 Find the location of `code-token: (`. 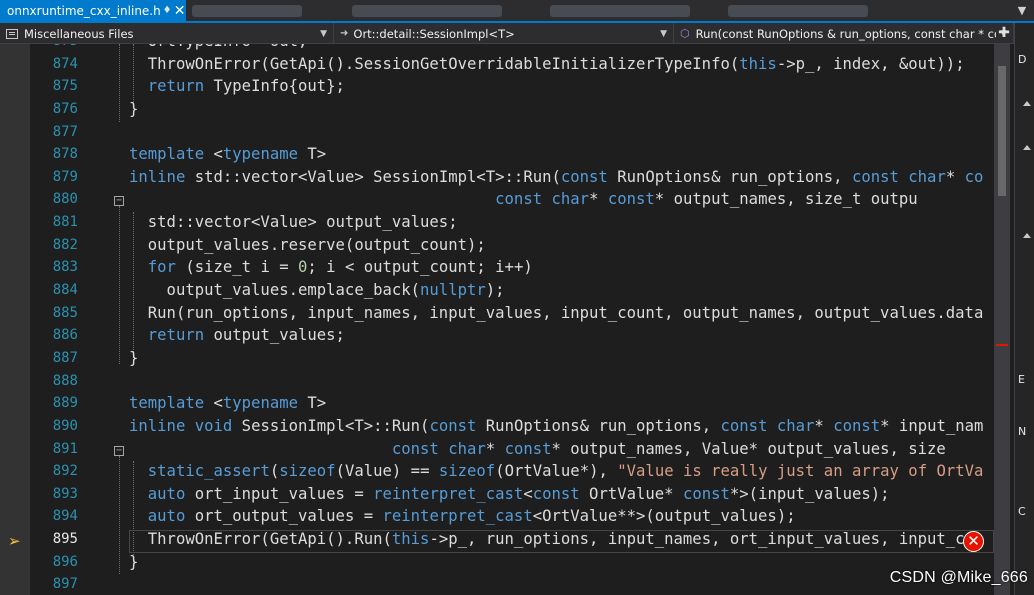

code-token: ( is located at coordinates (274, 471).